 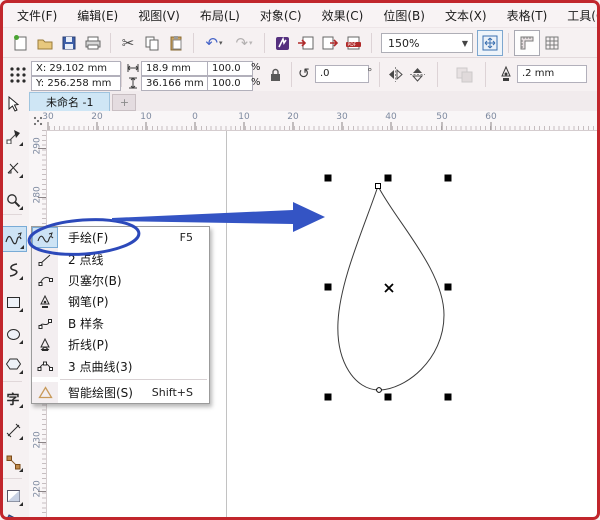 I want to click on lock-icon, so click(x=275, y=74).